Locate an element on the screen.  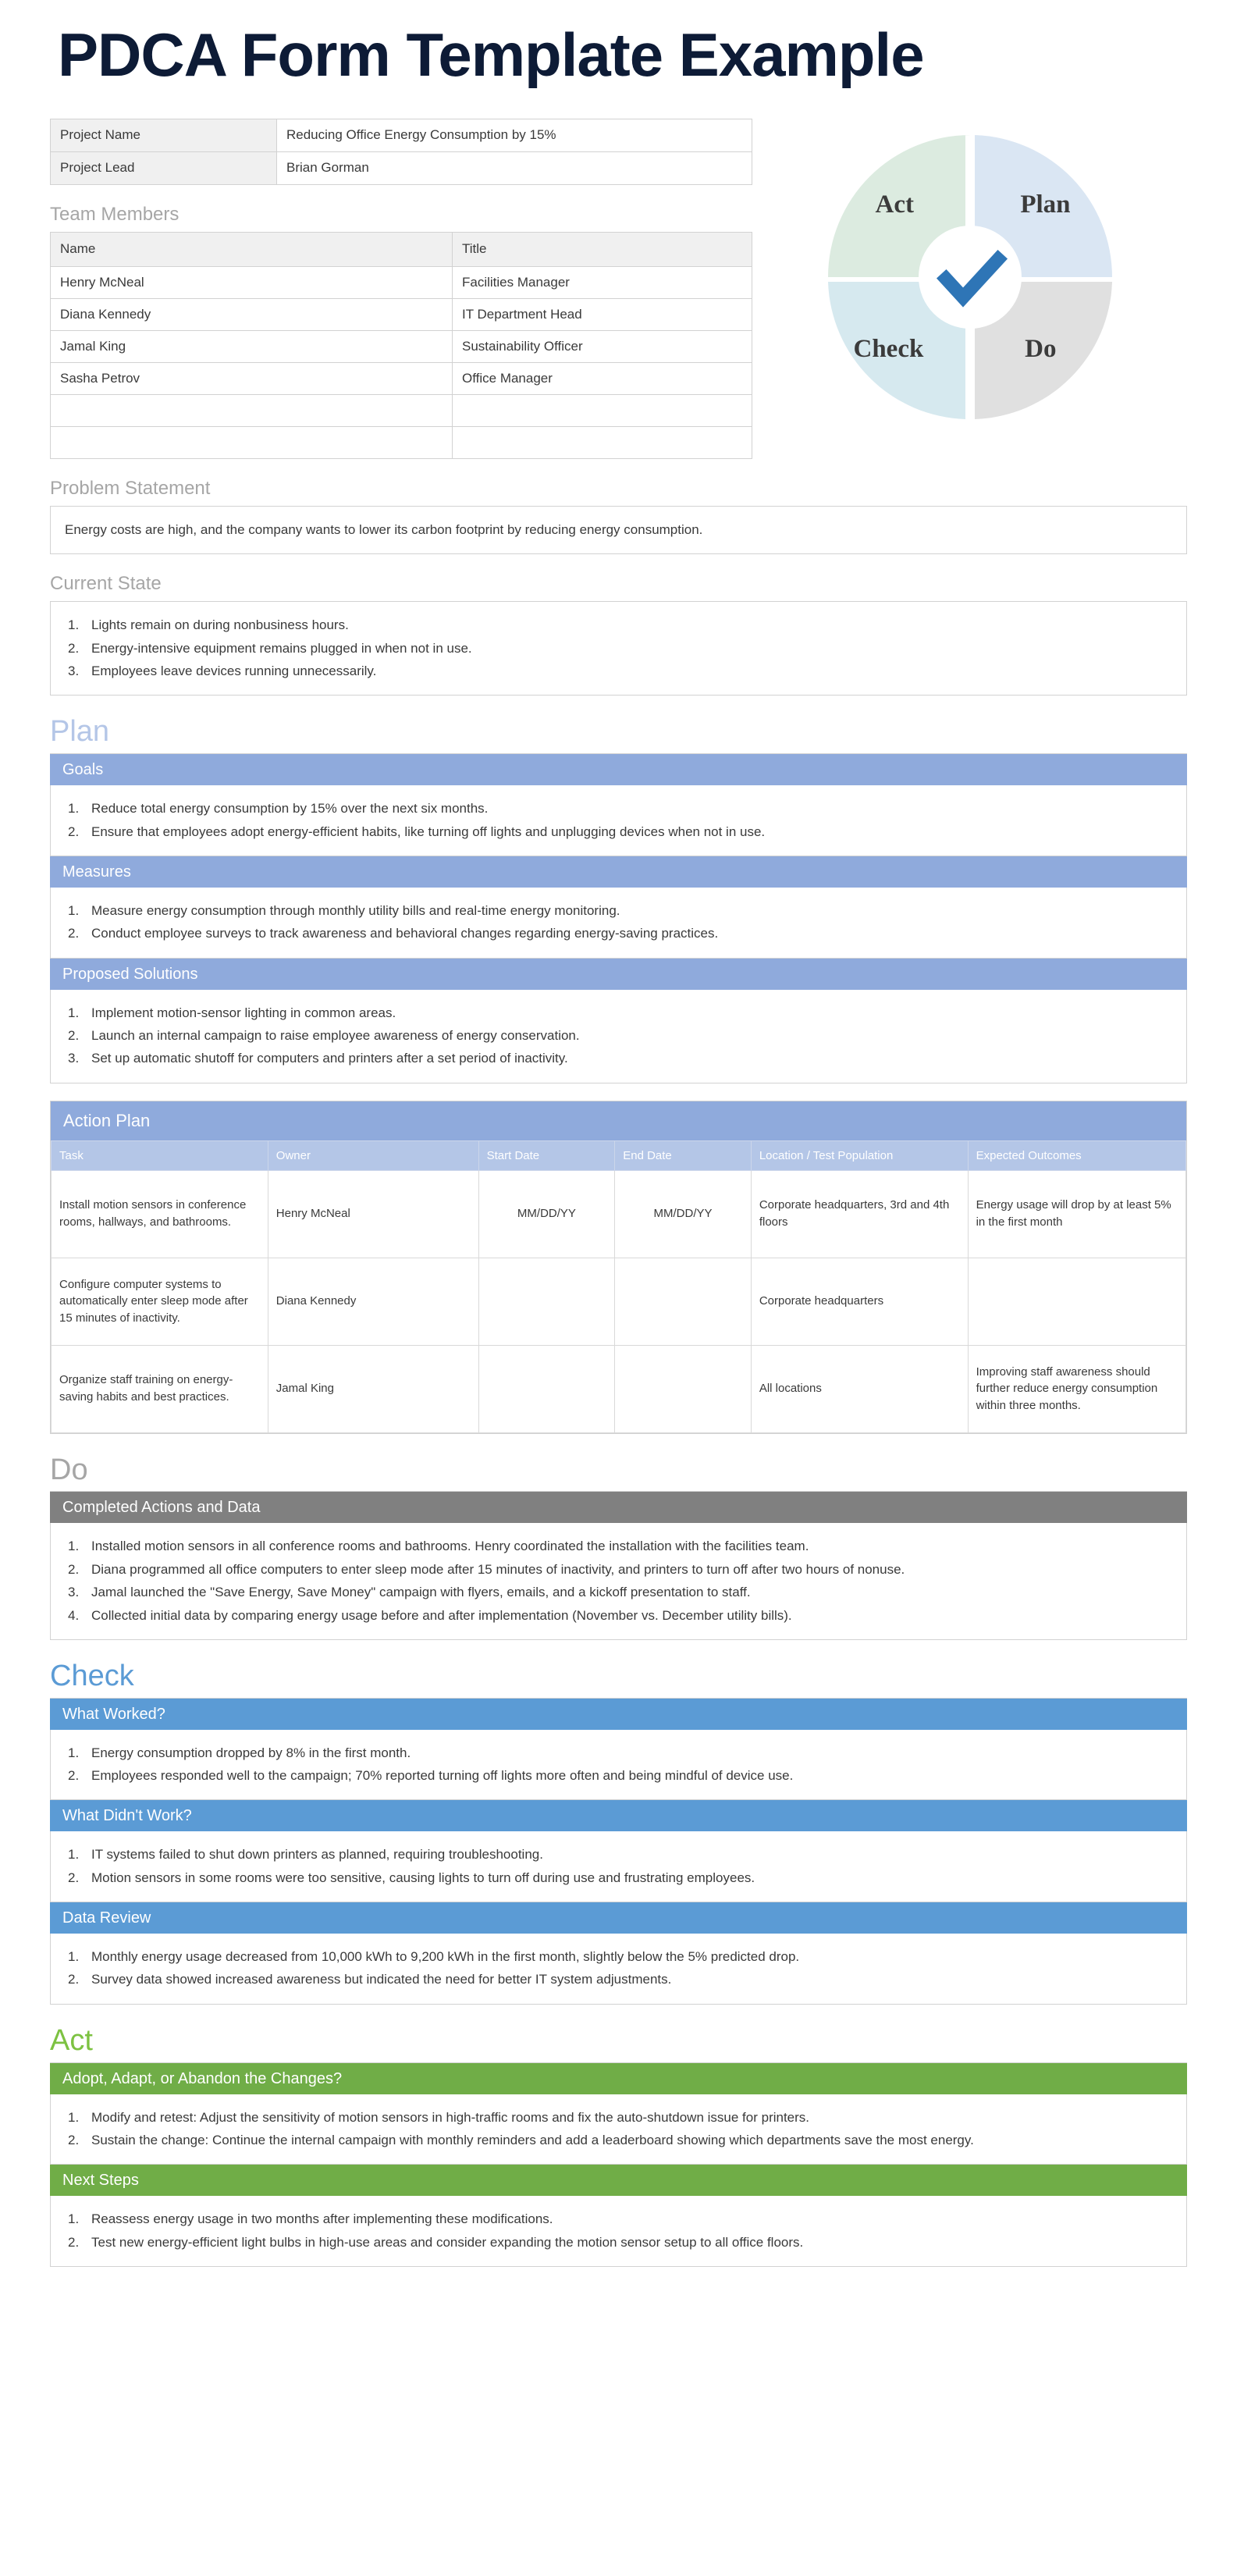
section-header-what-didnt-work: What Didn't Work? is located at coordinates (619, 1816).